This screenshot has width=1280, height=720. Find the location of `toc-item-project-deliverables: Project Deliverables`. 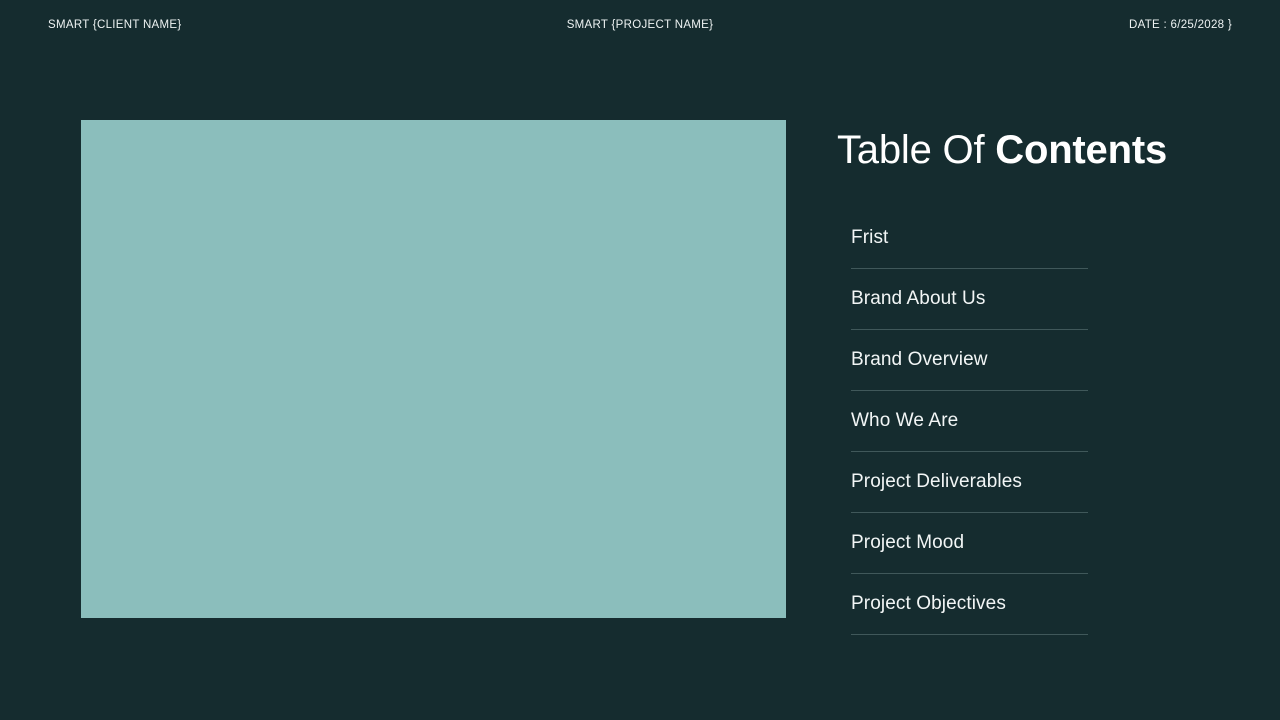

toc-item-project-deliverables: Project Deliverables is located at coordinates (969, 482).